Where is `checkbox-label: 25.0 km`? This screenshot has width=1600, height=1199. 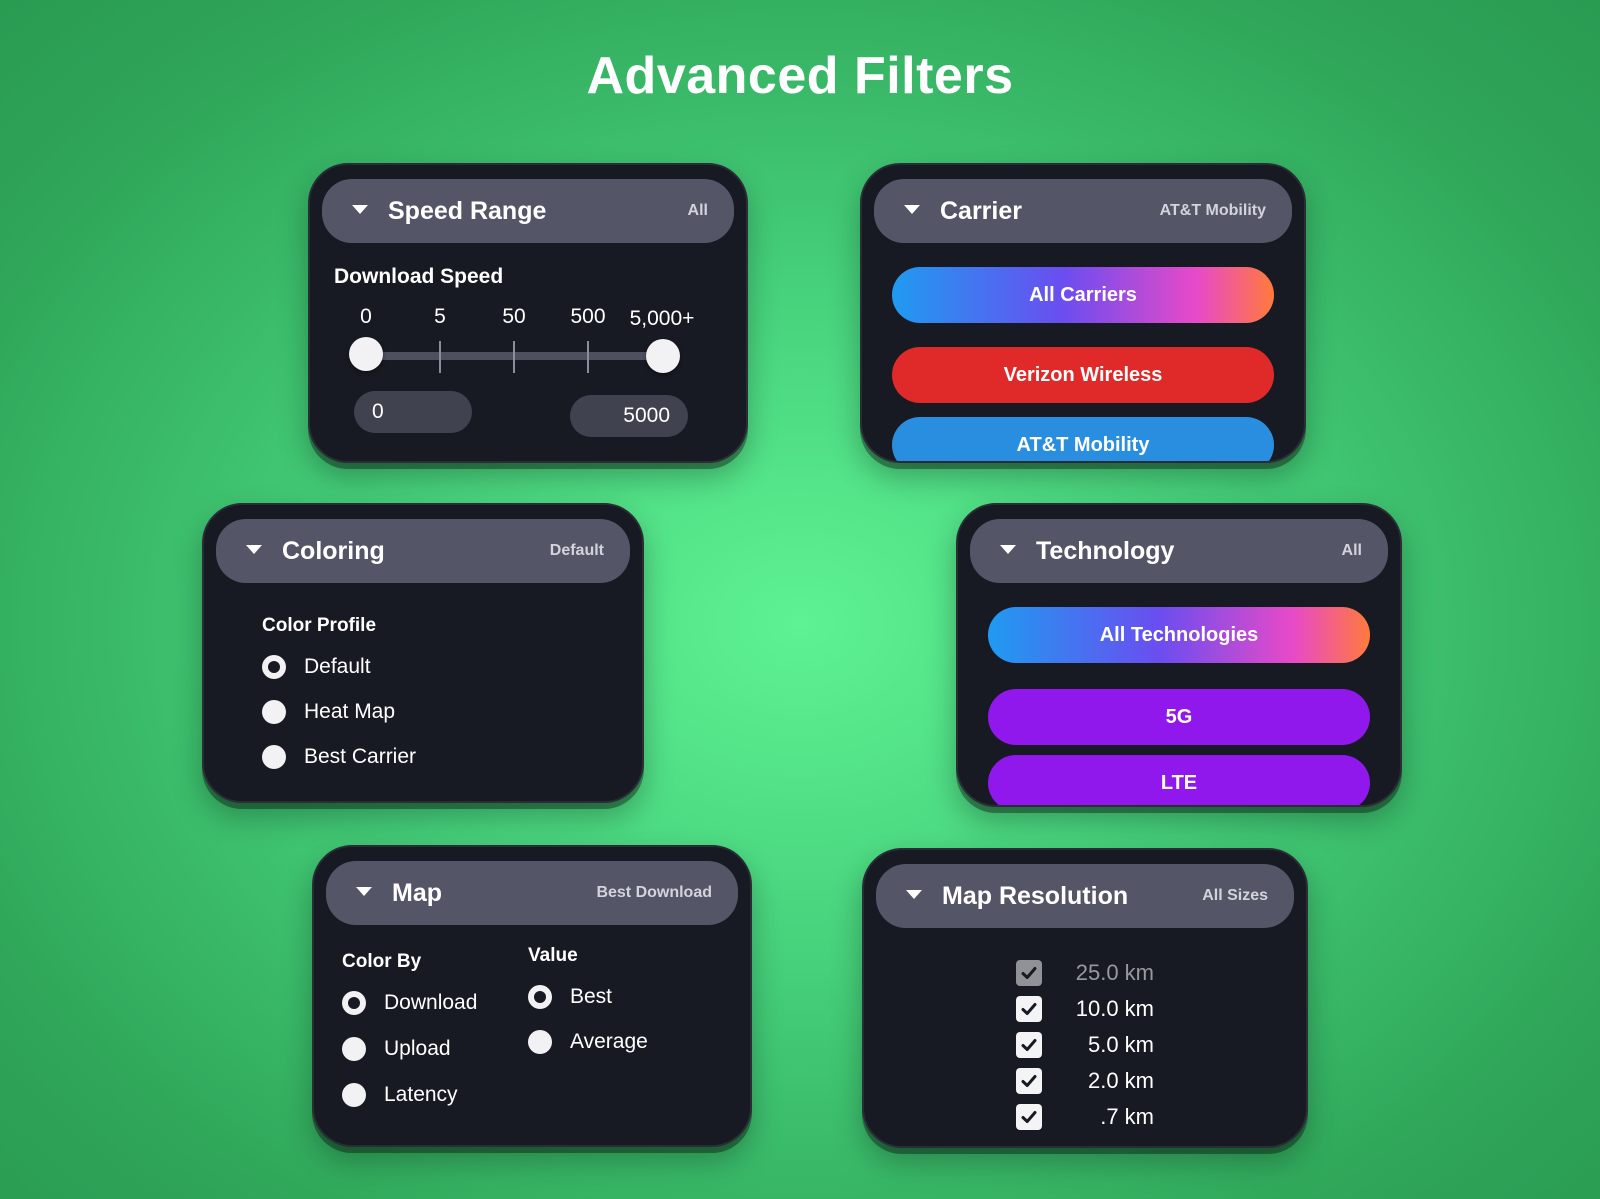
checkbox-label: 25.0 km is located at coordinates (1114, 972).